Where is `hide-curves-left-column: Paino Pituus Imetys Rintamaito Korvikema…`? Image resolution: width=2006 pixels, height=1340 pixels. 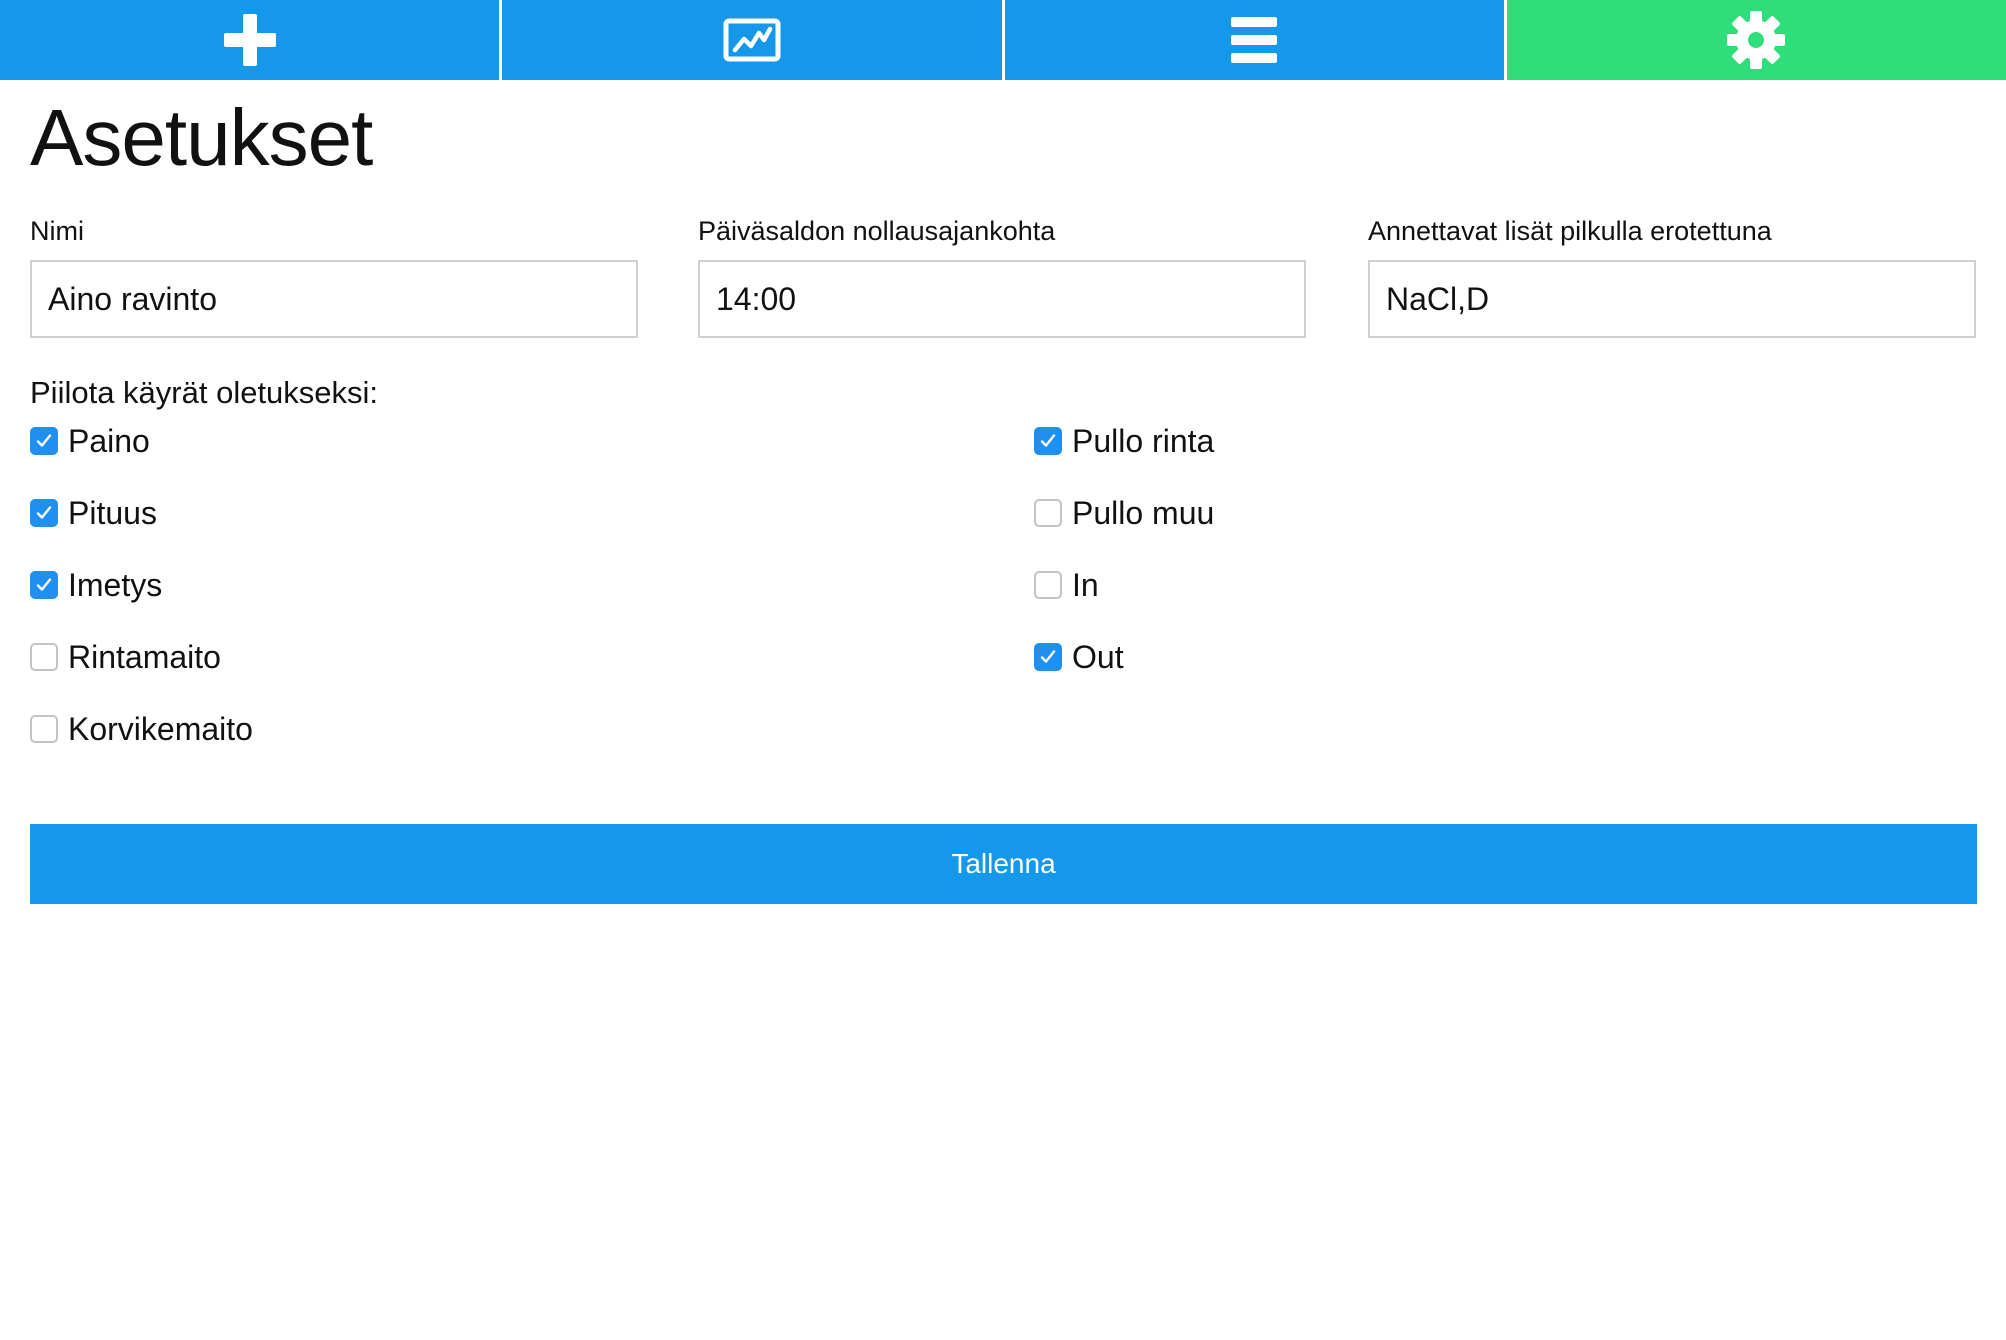 hide-curves-left-column: Paino Pituus Imetys Rintamaito Korvikema… is located at coordinates (141, 600).